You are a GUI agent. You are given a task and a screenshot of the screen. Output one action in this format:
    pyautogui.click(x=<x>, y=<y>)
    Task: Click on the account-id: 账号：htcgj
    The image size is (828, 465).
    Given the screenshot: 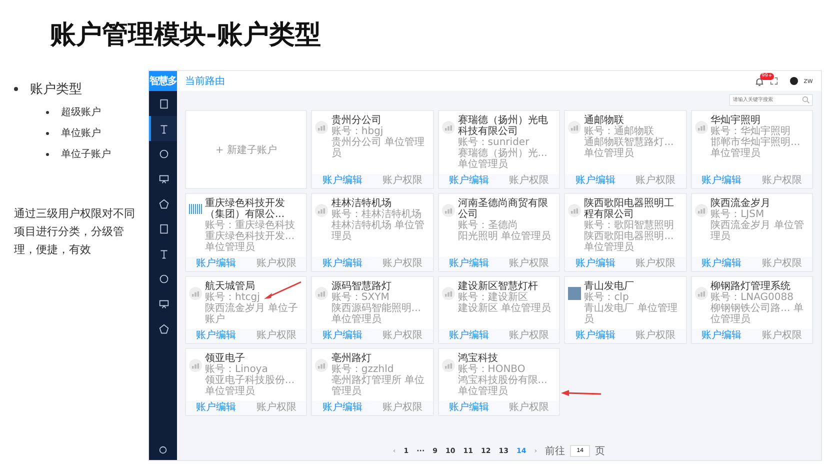 What is the action you would take?
    pyautogui.click(x=232, y=297)
    